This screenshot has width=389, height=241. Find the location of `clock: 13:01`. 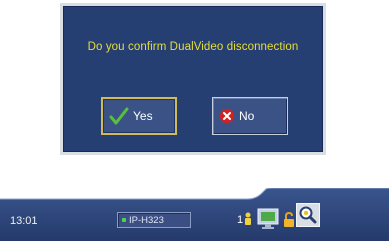

clock: 13:01 is located at coordinates (24, 221).